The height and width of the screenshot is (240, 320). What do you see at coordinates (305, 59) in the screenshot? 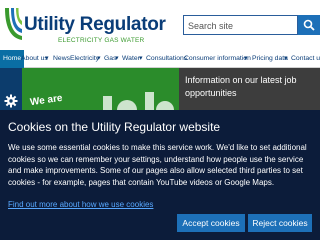
I see `nav-item-contact-us: Contact us` at bounding box center [305, 59].